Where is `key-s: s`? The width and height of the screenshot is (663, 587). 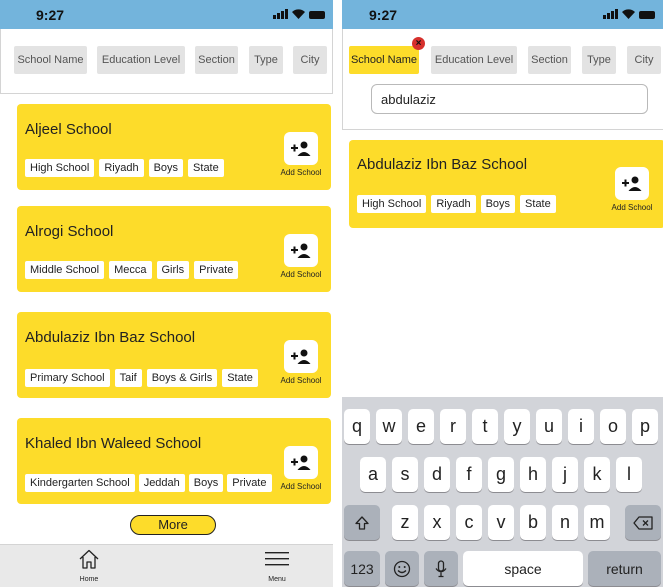 key-s: s is located at coordinates (405, 474).